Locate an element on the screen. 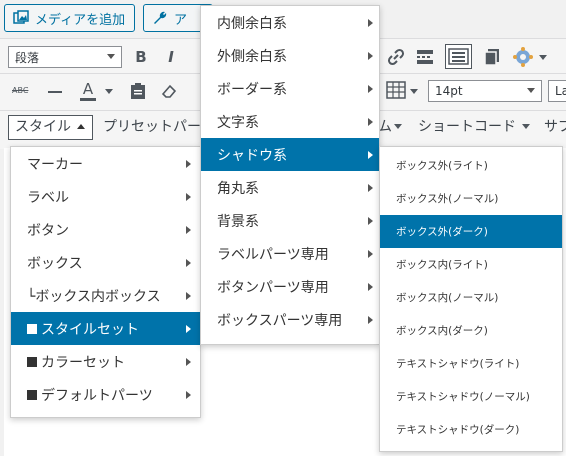 Image resolution: width=566 pixels, height=456 pixels. styleset-menu-item-label: 背景系 is located at coordinates (238, 221).